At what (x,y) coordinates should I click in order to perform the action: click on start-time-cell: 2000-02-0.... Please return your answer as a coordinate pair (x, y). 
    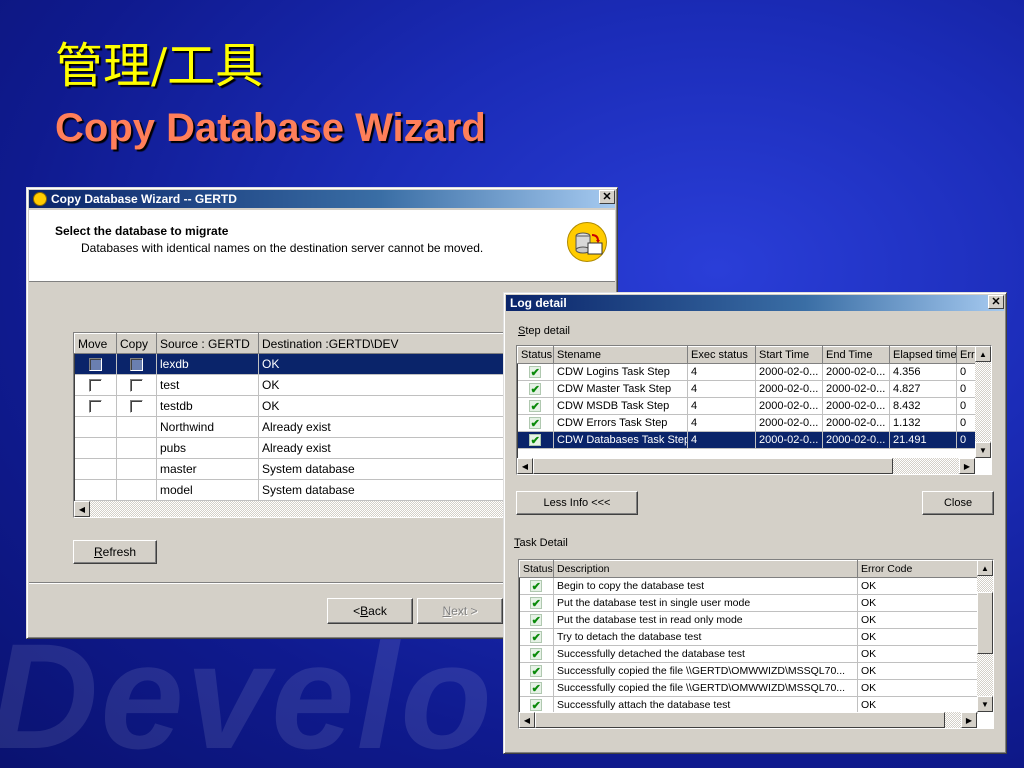
    Looking at the image, I should click on (789, 423).